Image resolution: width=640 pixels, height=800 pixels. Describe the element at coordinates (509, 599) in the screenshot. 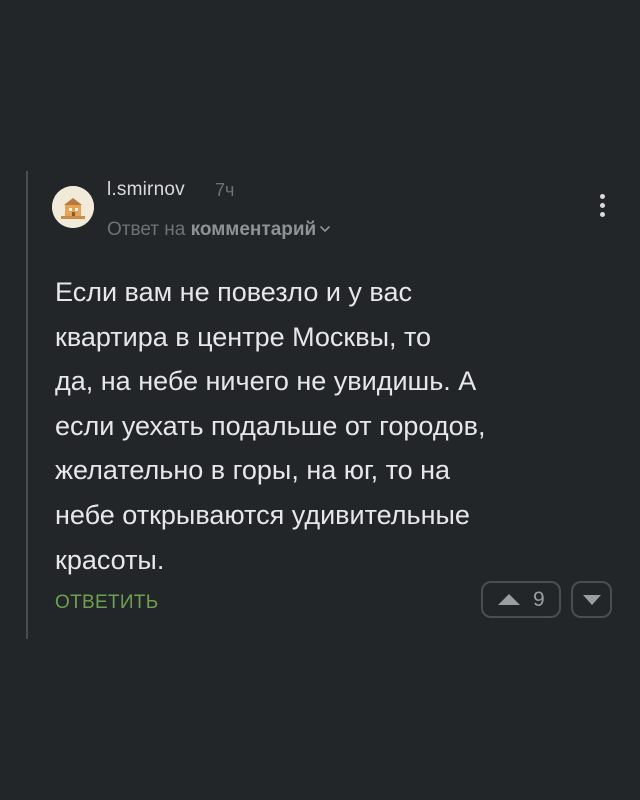

I see `upvote-arrow-icon` at that location.